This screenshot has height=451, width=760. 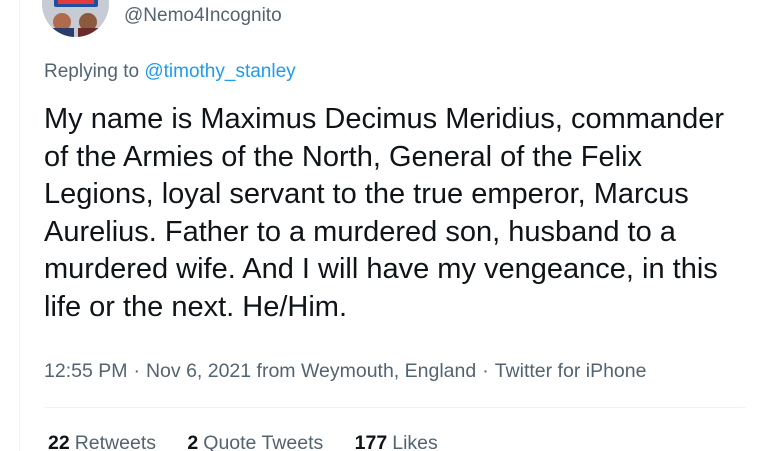 What do you see at coordinates (85, 371) in the screenshot?
I see `tweet-time: 12:55 PM` at bounding box center [85, 371].